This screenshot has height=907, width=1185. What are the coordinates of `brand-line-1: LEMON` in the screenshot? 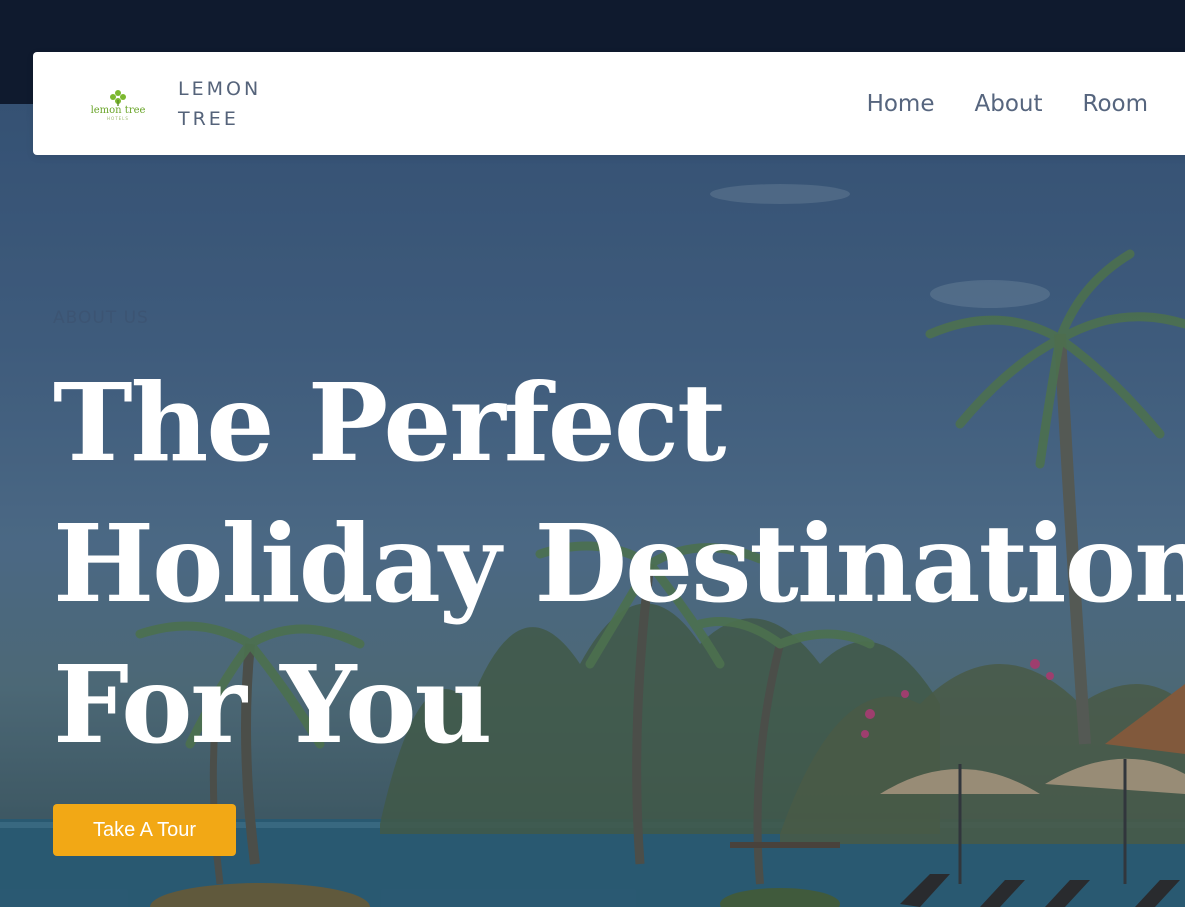 It's located at (220, 89).